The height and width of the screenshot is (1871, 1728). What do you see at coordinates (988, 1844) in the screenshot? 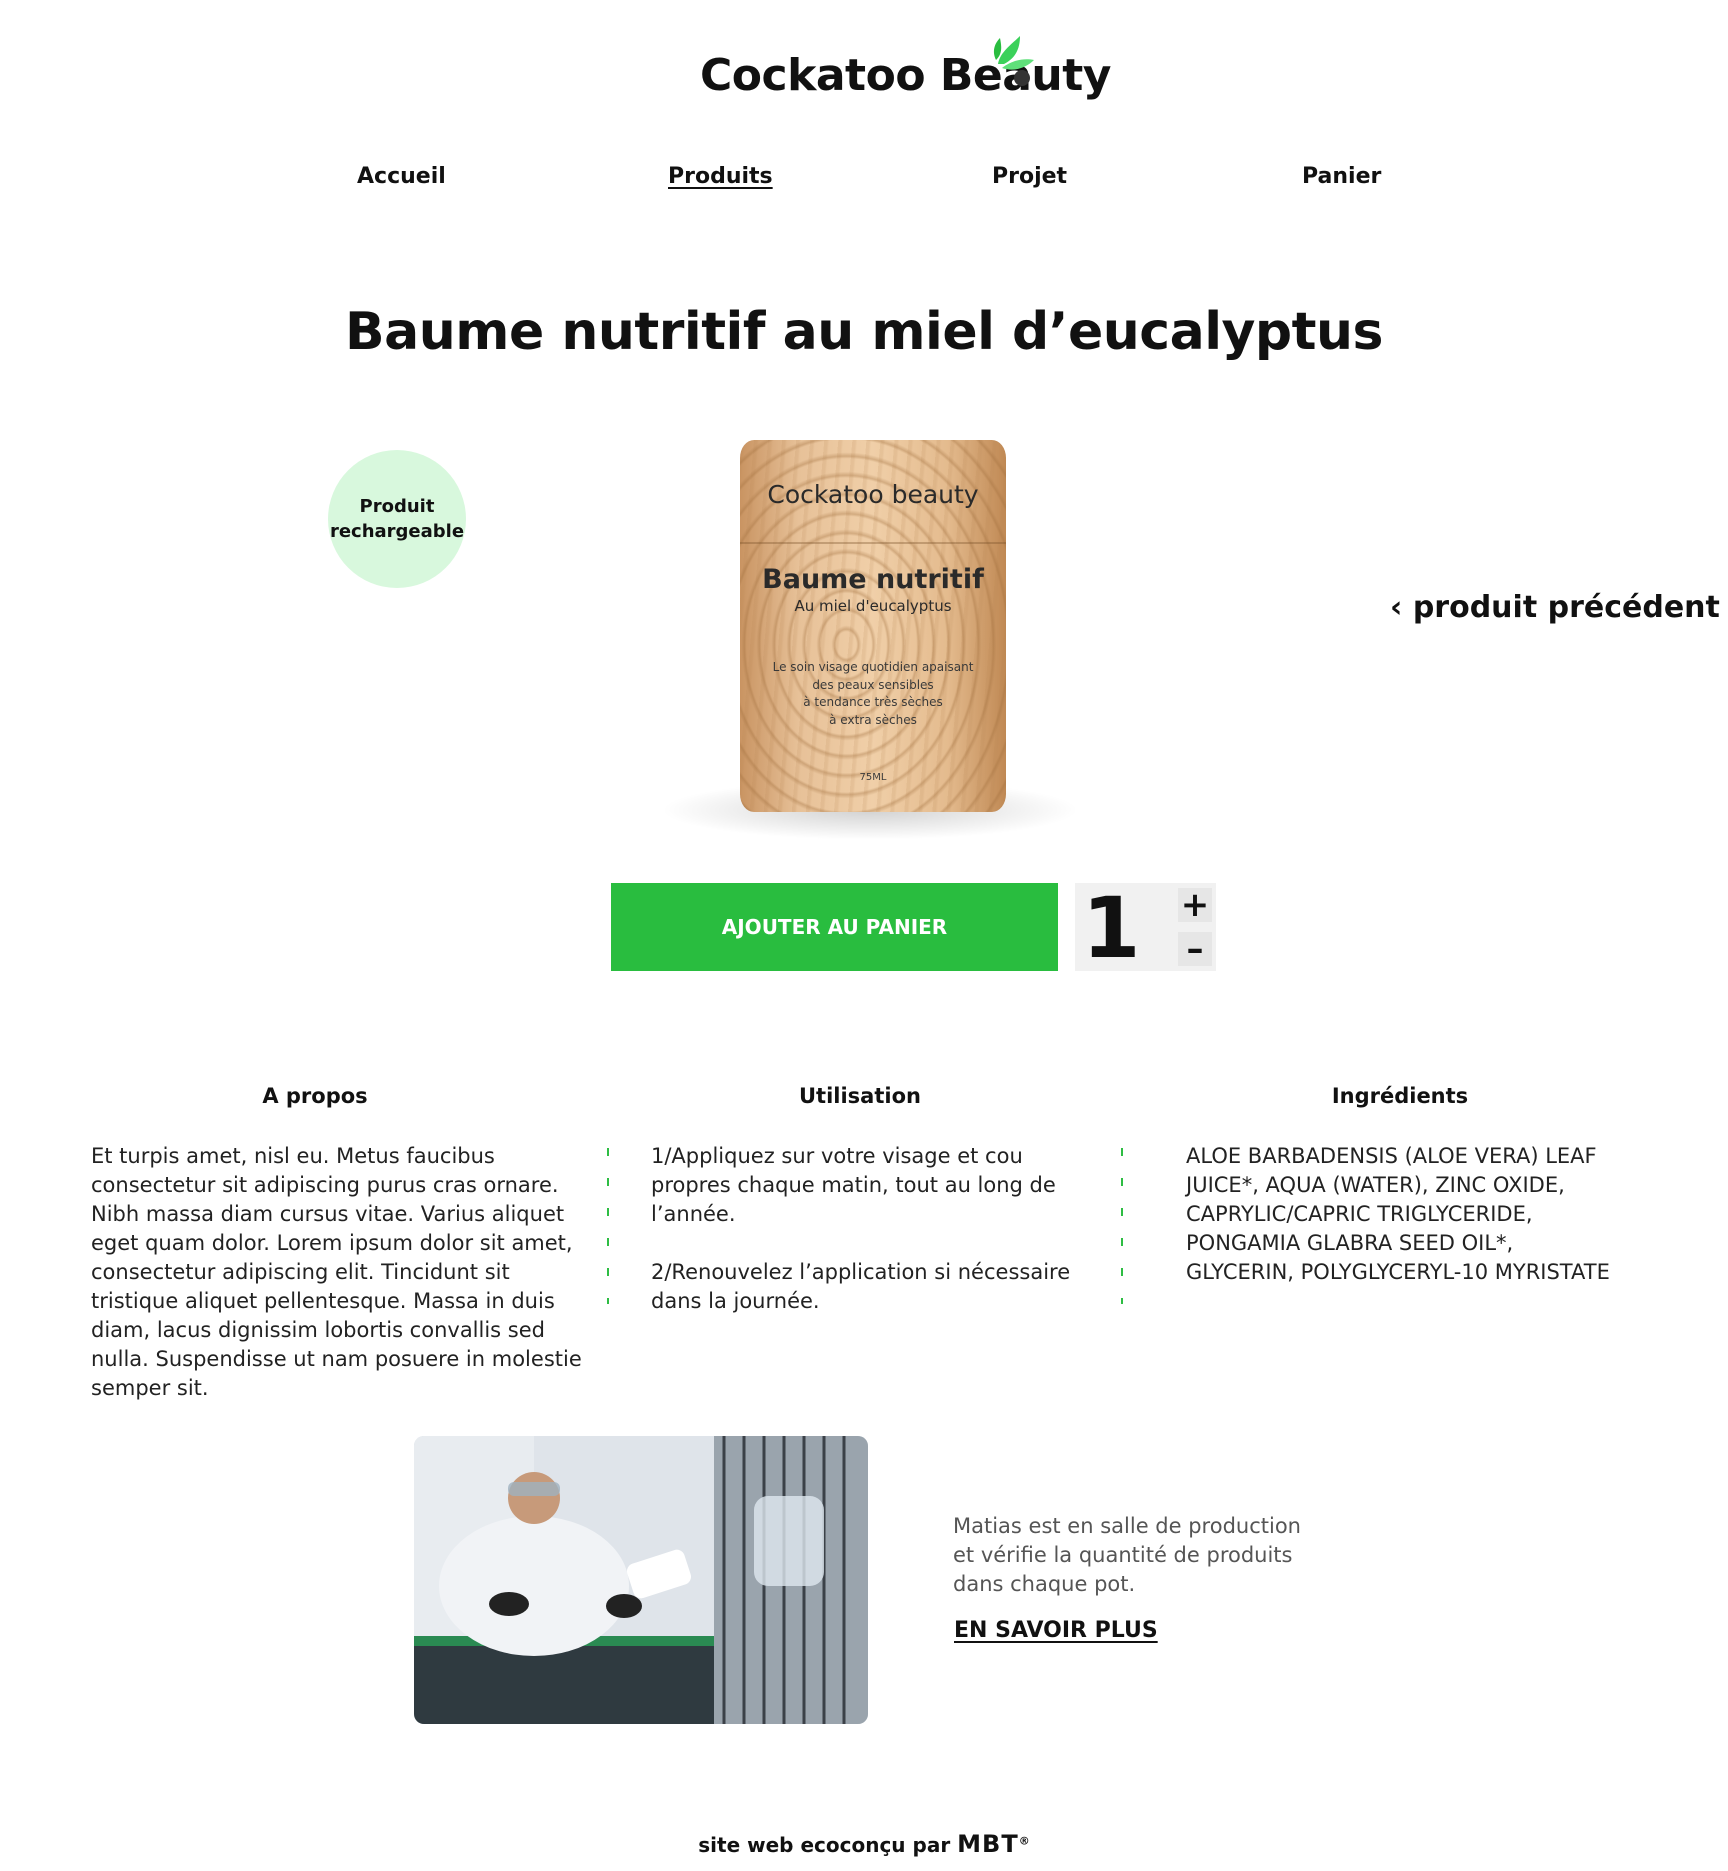
I see `mbt-logo: MBT` at bounding box center [988, 1844].